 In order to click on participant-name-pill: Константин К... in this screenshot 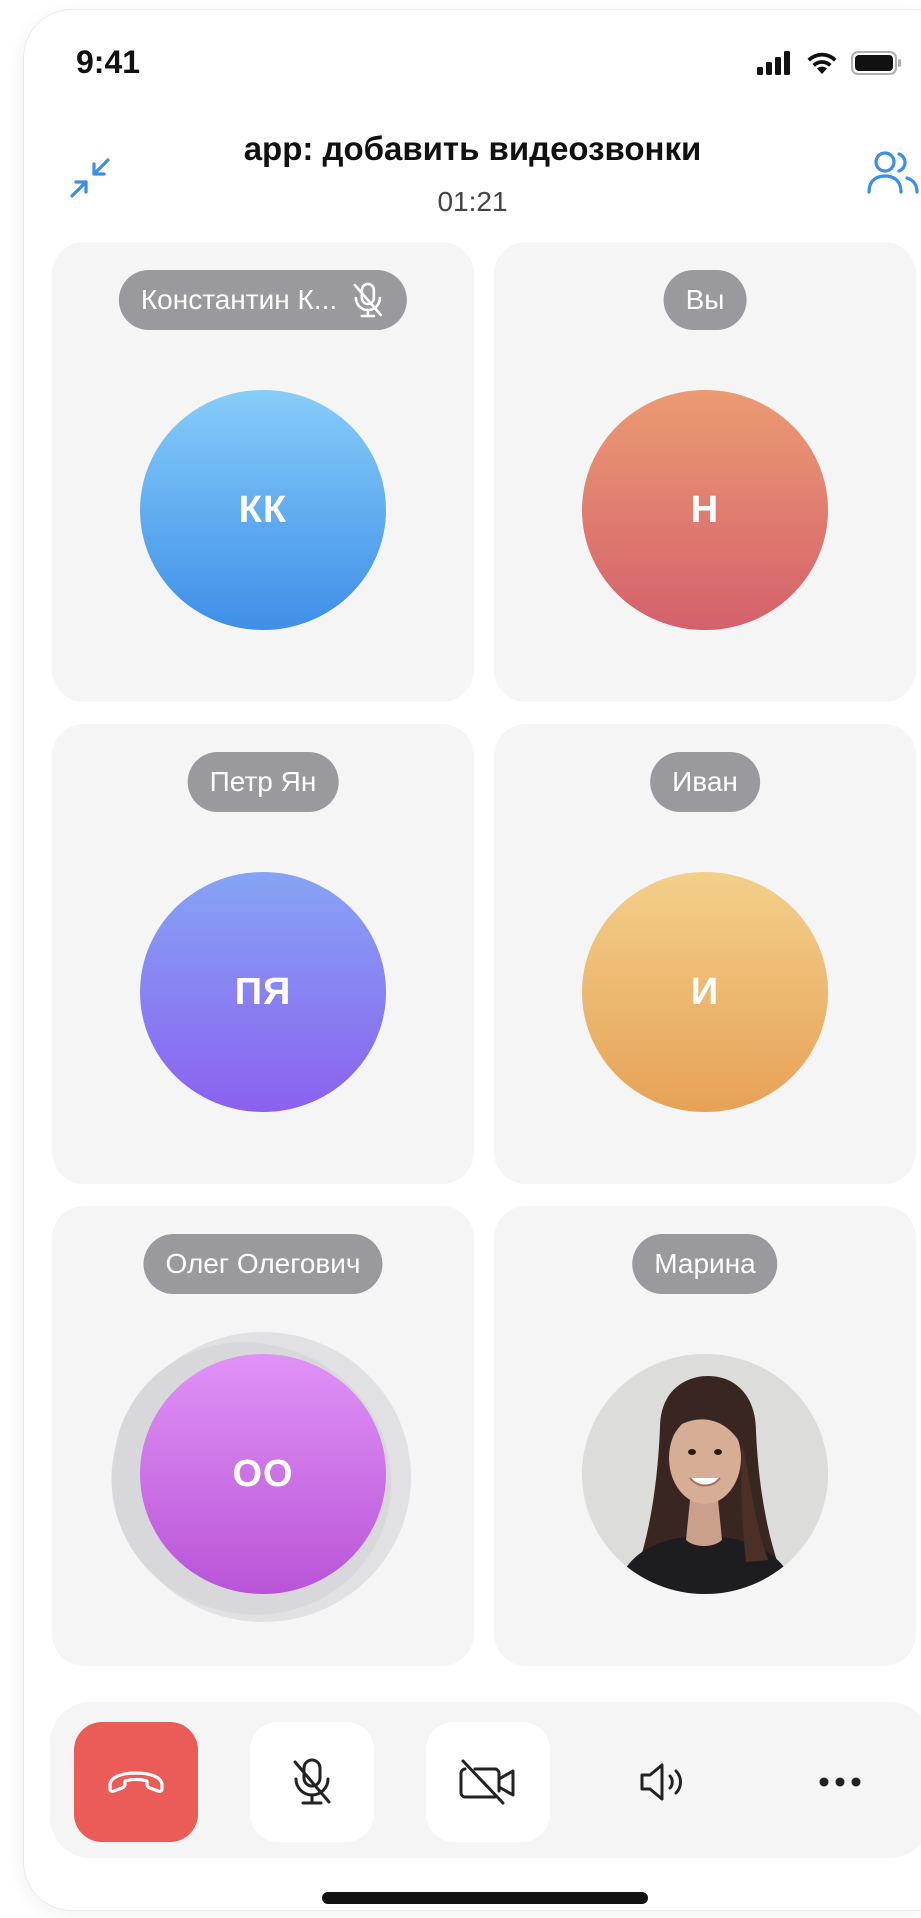, I will do `click(263, 300)`.